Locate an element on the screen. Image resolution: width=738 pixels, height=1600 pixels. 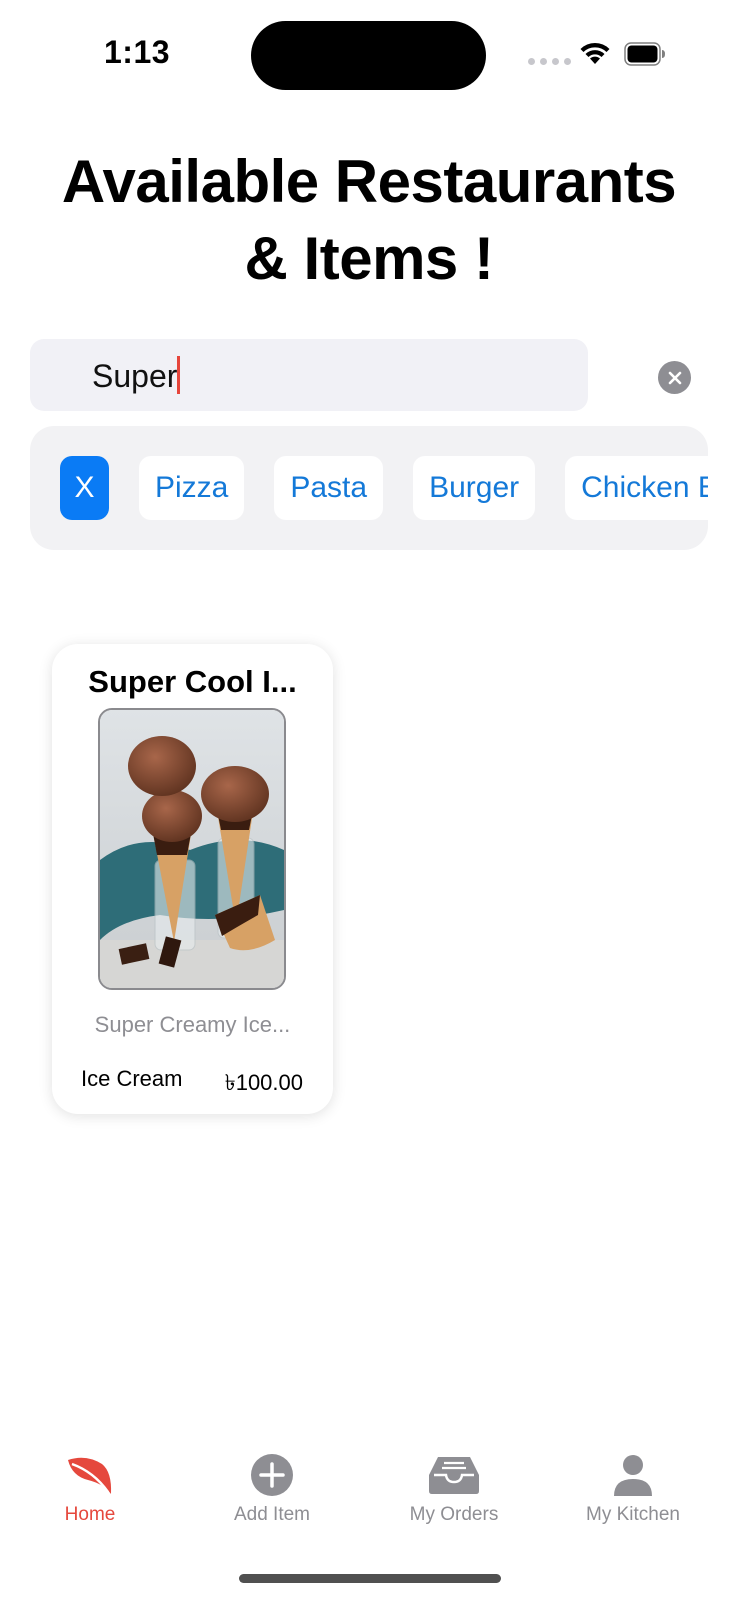
category-chip-pasta: Pasta is located at coordinates (329, 488).